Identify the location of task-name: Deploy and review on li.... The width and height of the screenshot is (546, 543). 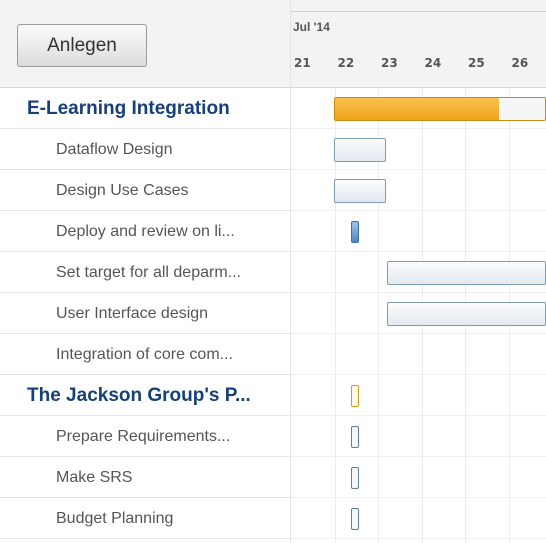
(145, 231).